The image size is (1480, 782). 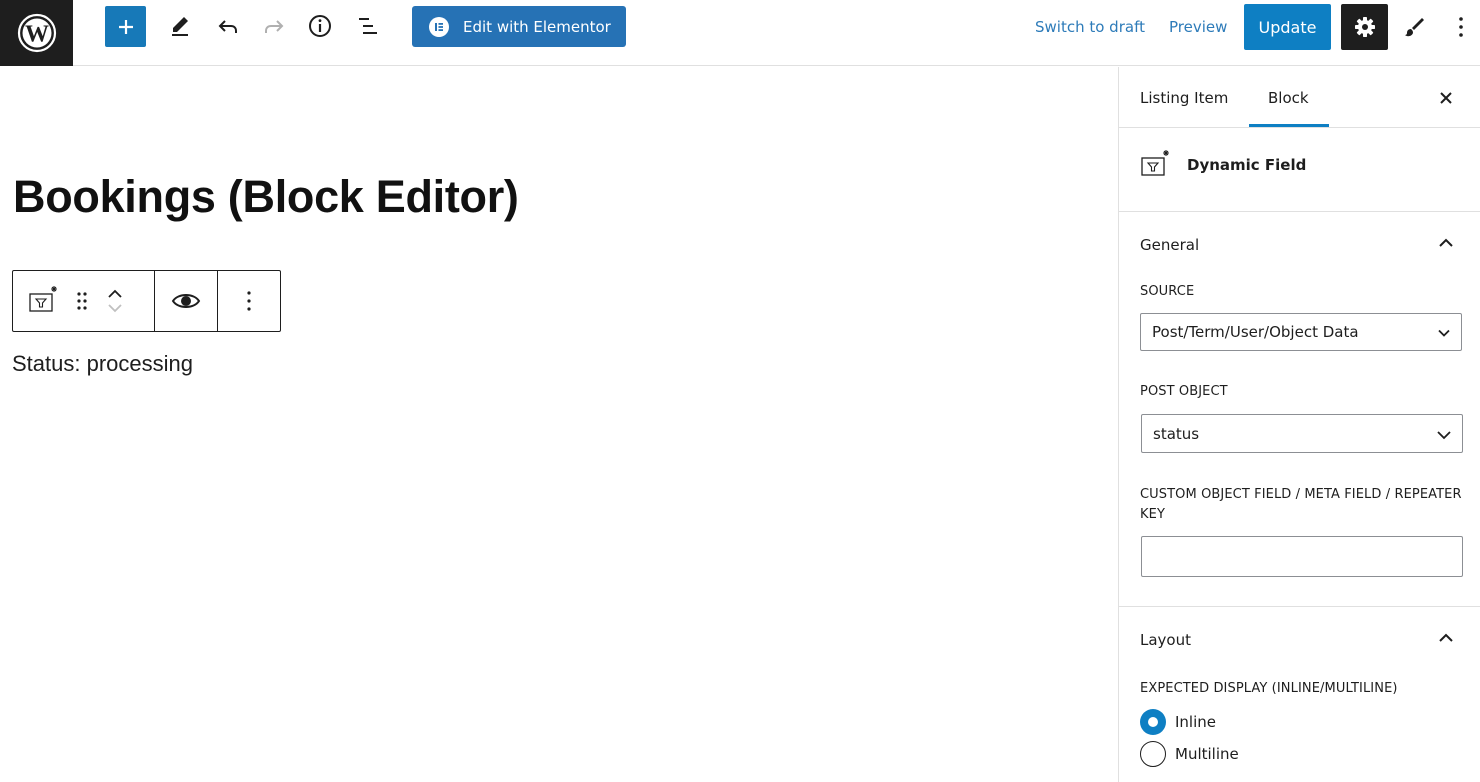 What do you see at coordinates (1255, 332) in the screenshot?
I see `source-select-value: Post/Term/User/Object Data` at bounding box center [1255, 332].